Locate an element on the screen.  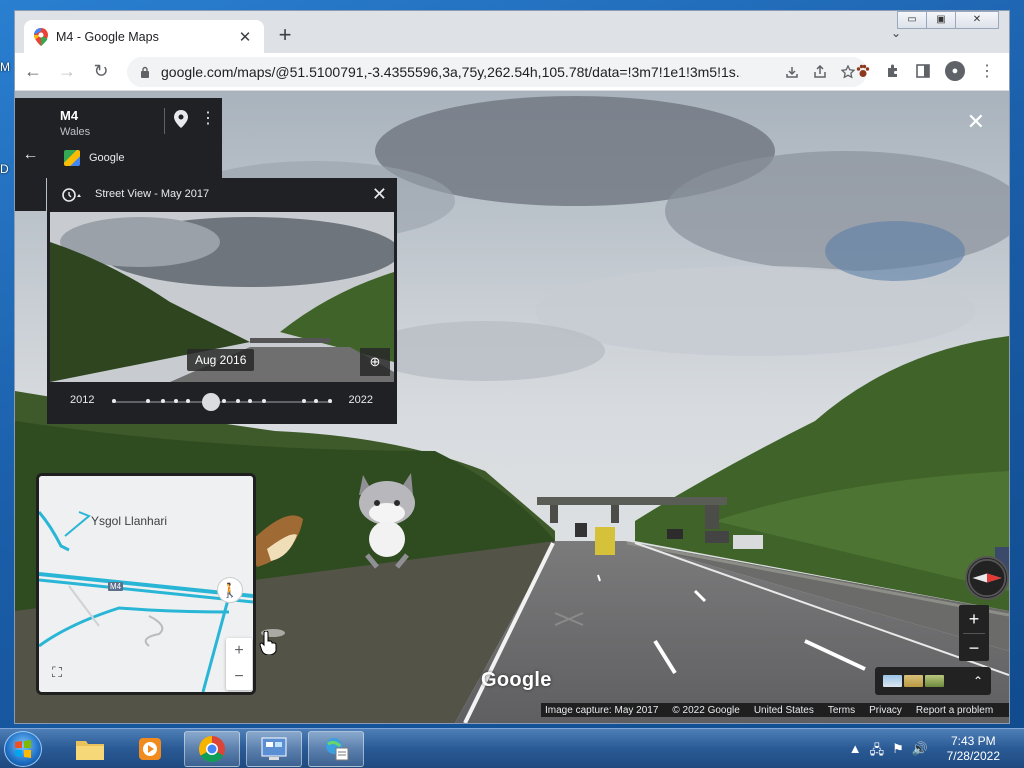
clock-date: 7/28/2022 is located at coordinates (973, 756).